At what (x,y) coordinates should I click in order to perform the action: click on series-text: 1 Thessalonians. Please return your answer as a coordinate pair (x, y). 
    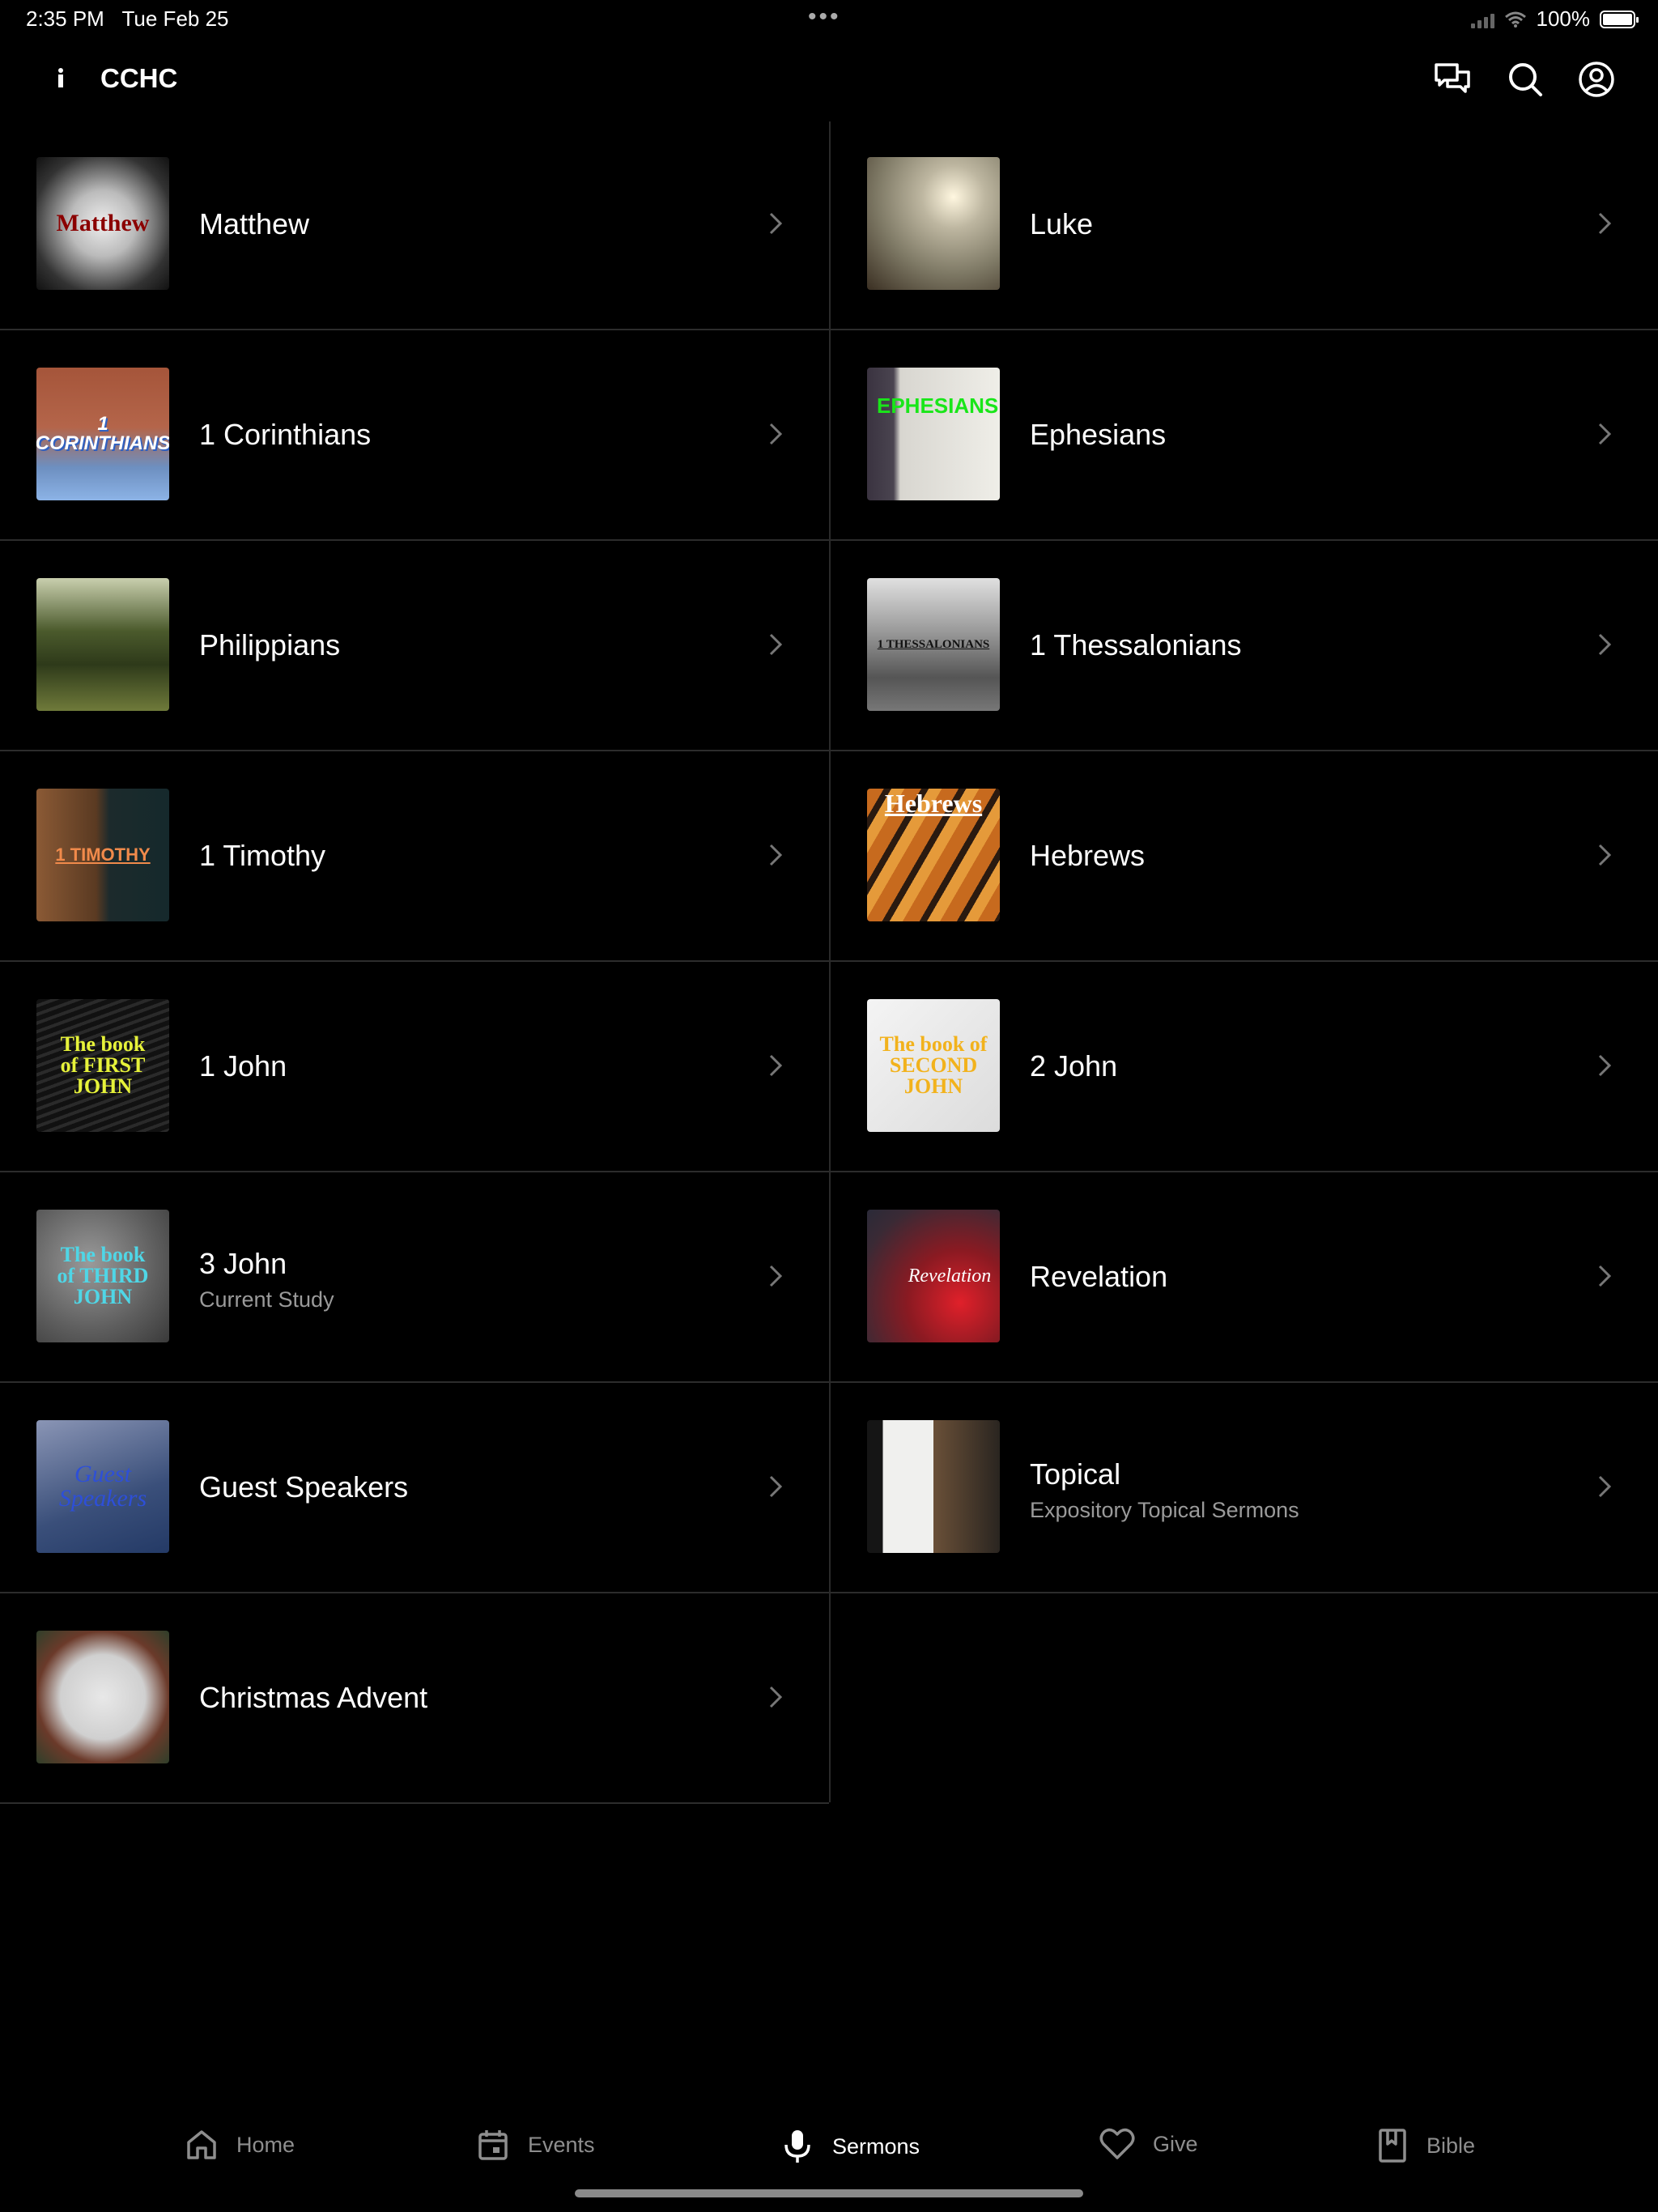
    Looking at the image, I should click on (1136, 645).